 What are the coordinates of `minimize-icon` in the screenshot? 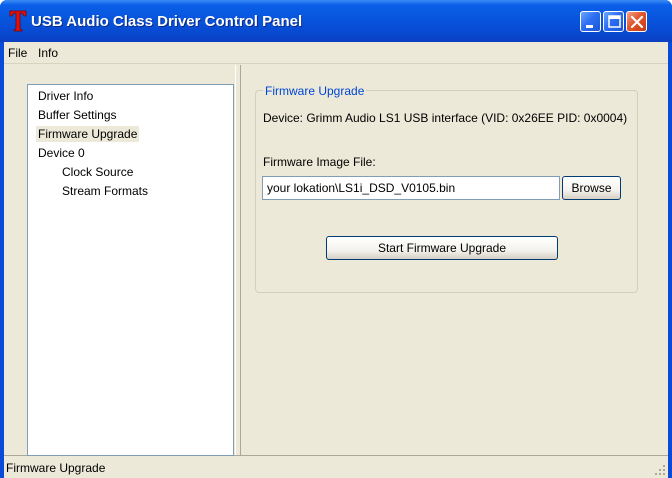 It's located at (589, 26).